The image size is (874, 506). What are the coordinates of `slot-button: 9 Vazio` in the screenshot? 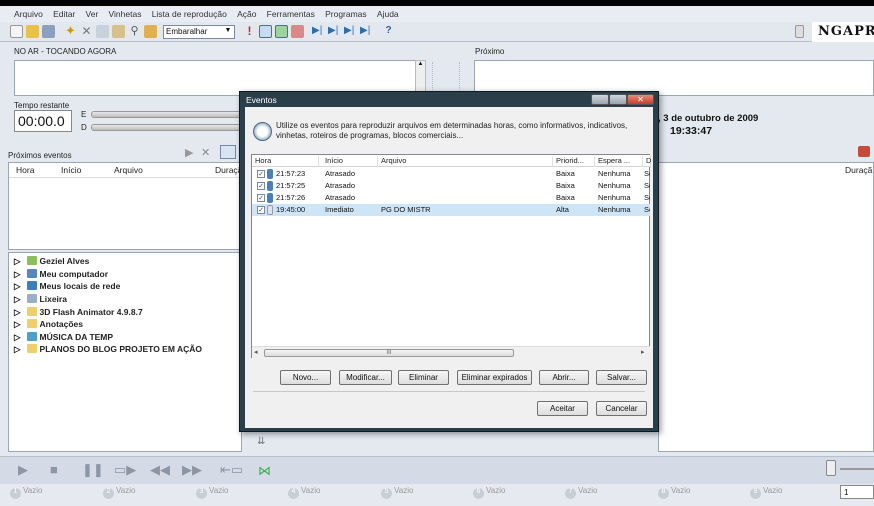 It's located at (766, 492).